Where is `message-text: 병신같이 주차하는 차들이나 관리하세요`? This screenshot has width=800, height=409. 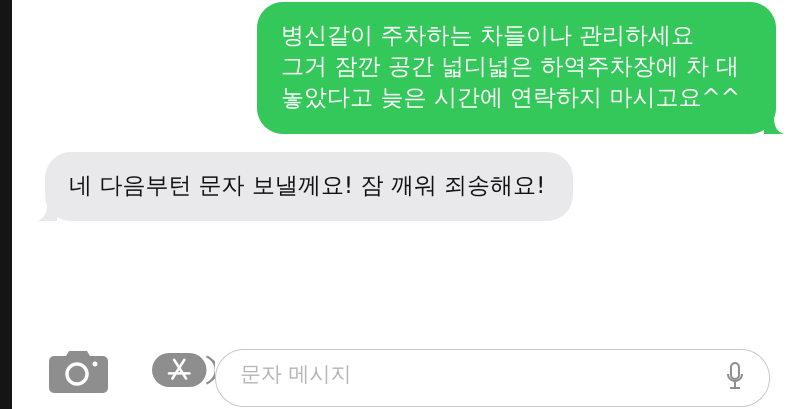 message-text: 병신같이 주차하는 차들이나 관리하세요 is located at coordinates (488, 36).